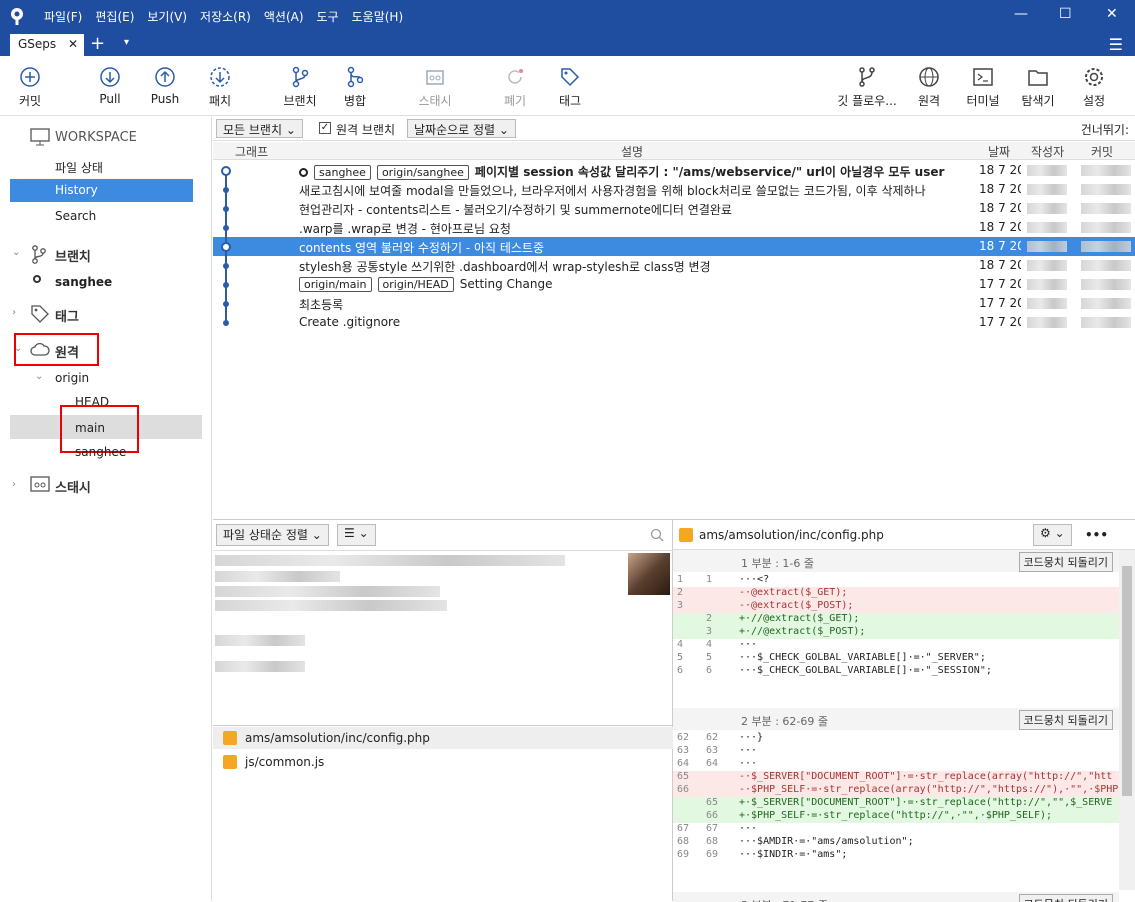 The image size is (1135, 902). I want to click on commit-date: 18 7 20, so click(1000, 246).